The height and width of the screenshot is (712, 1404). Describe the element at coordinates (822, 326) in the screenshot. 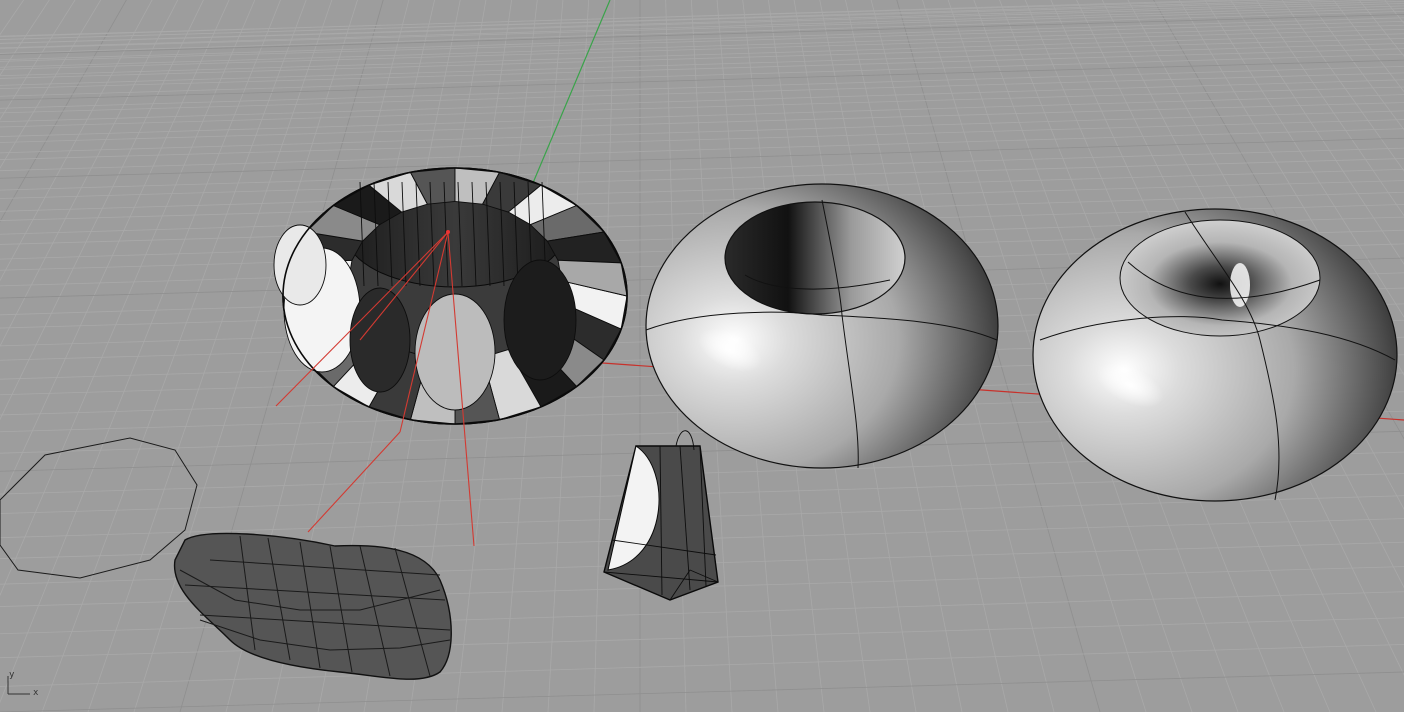

I see `torus` at that location.